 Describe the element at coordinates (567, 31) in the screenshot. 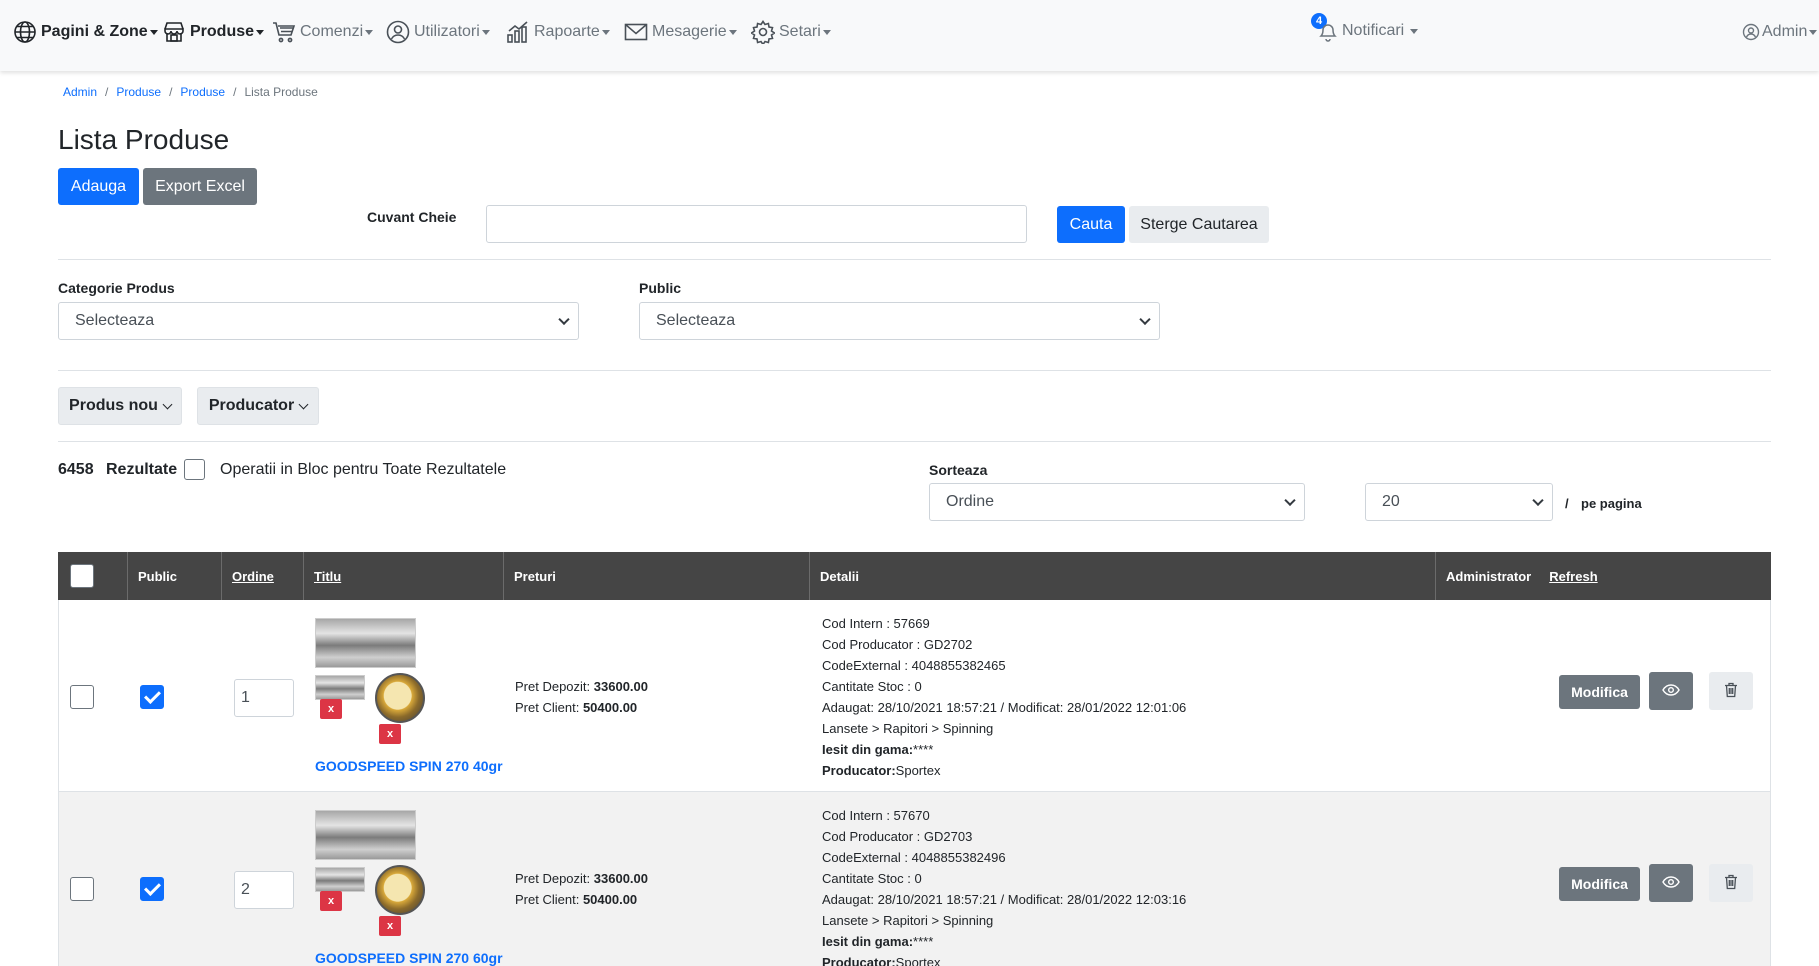

I see `nav-label: Rapoarte` at that location.